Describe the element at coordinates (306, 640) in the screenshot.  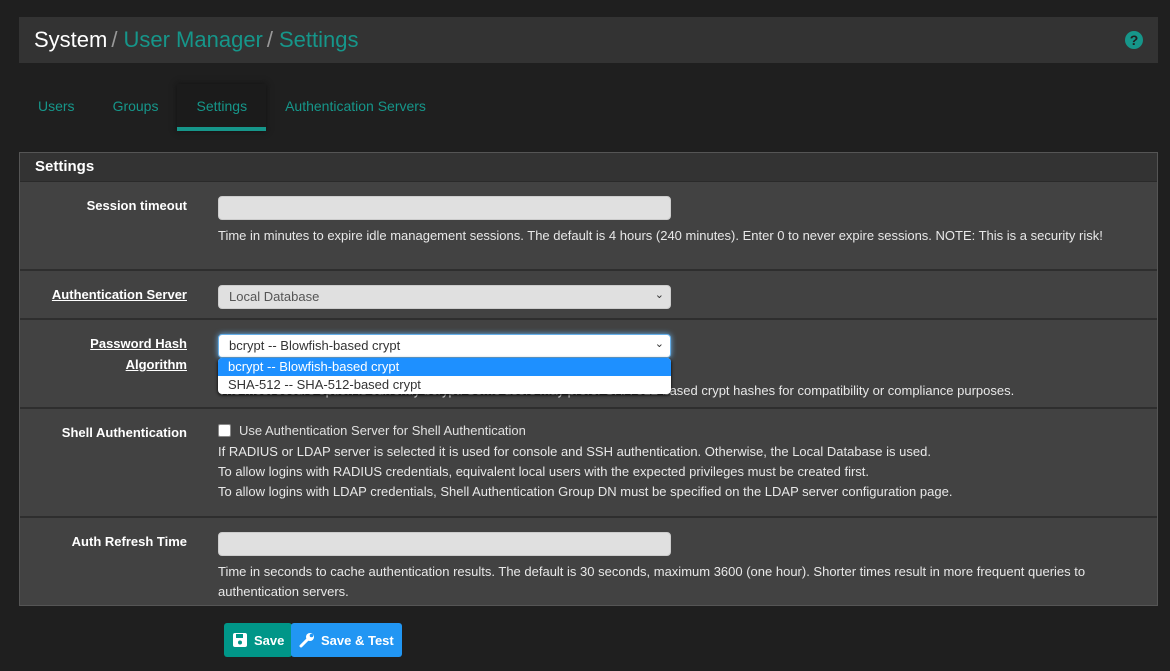
I see `wrench-icon` at that location.